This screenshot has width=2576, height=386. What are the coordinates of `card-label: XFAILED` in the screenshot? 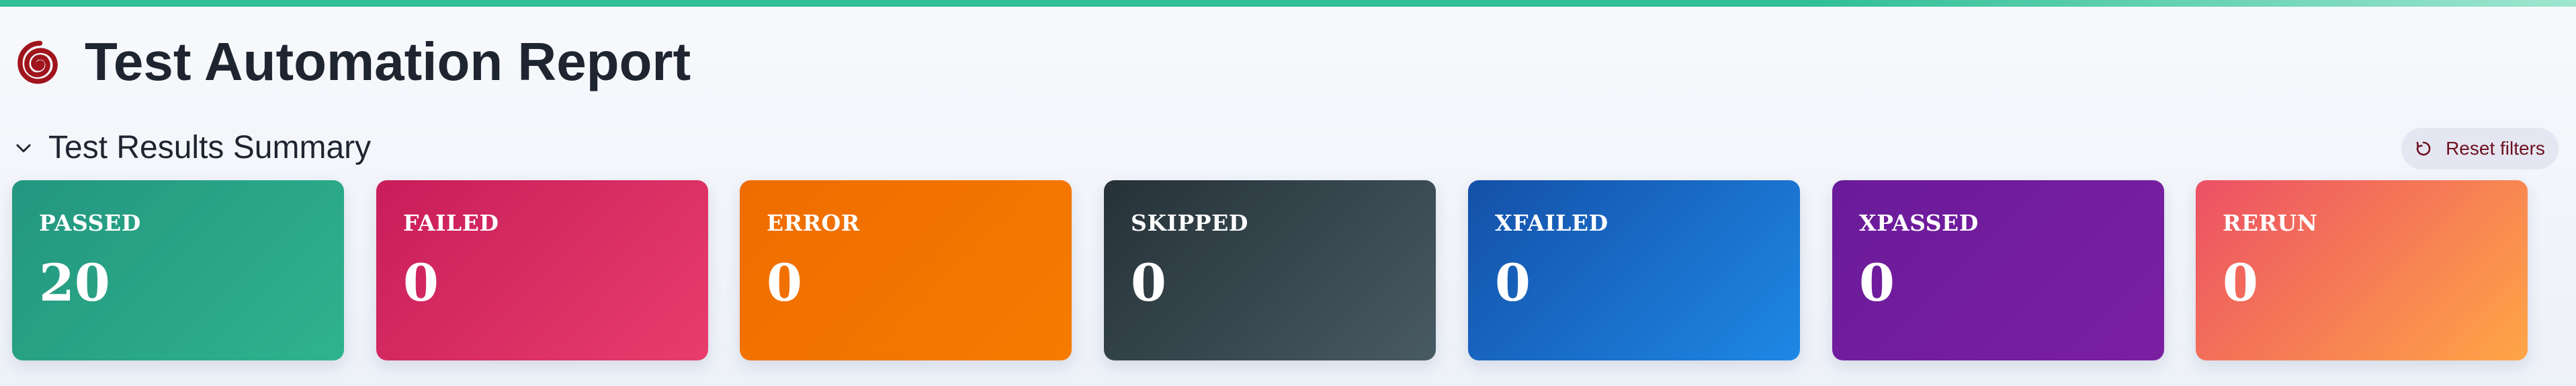 It's located at (1551, 223).